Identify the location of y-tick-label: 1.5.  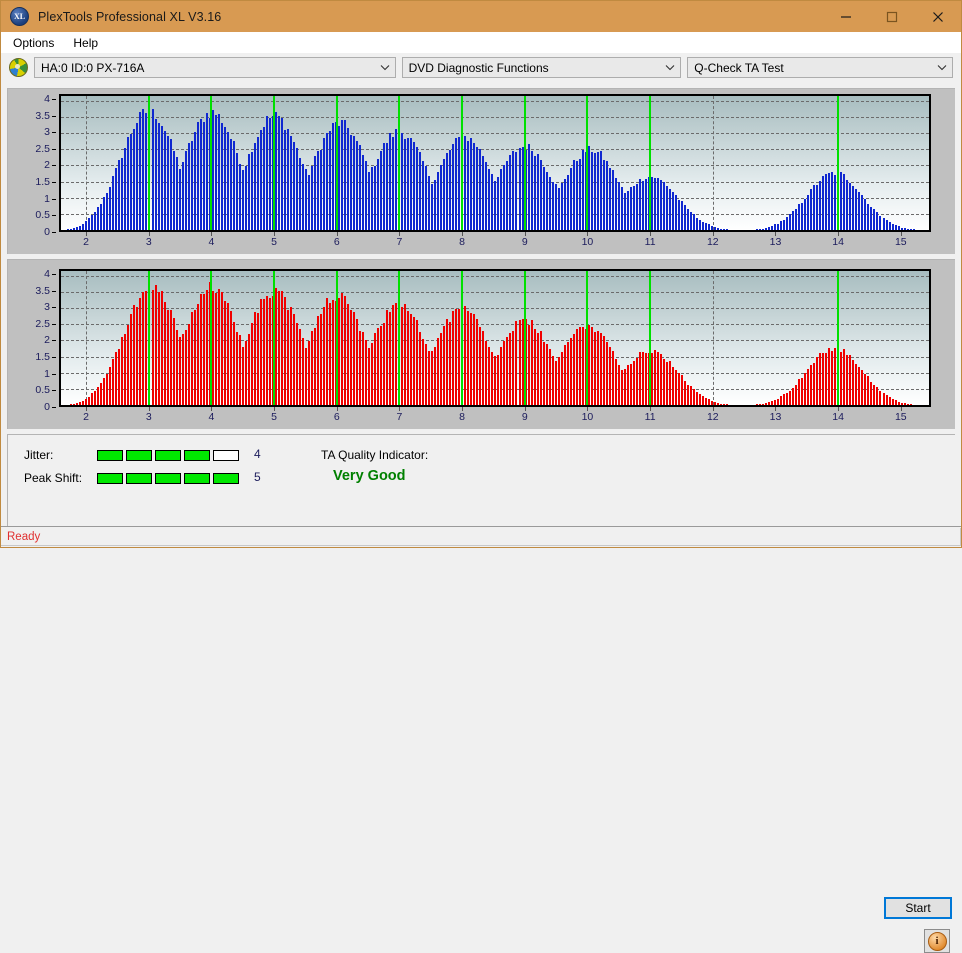
(42, 182).